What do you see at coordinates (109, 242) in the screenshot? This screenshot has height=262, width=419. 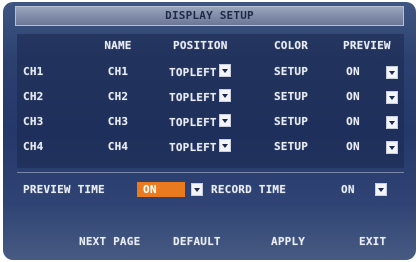 I see `next-page-button: NEXT PAGE` at bounding box center [109, 242].